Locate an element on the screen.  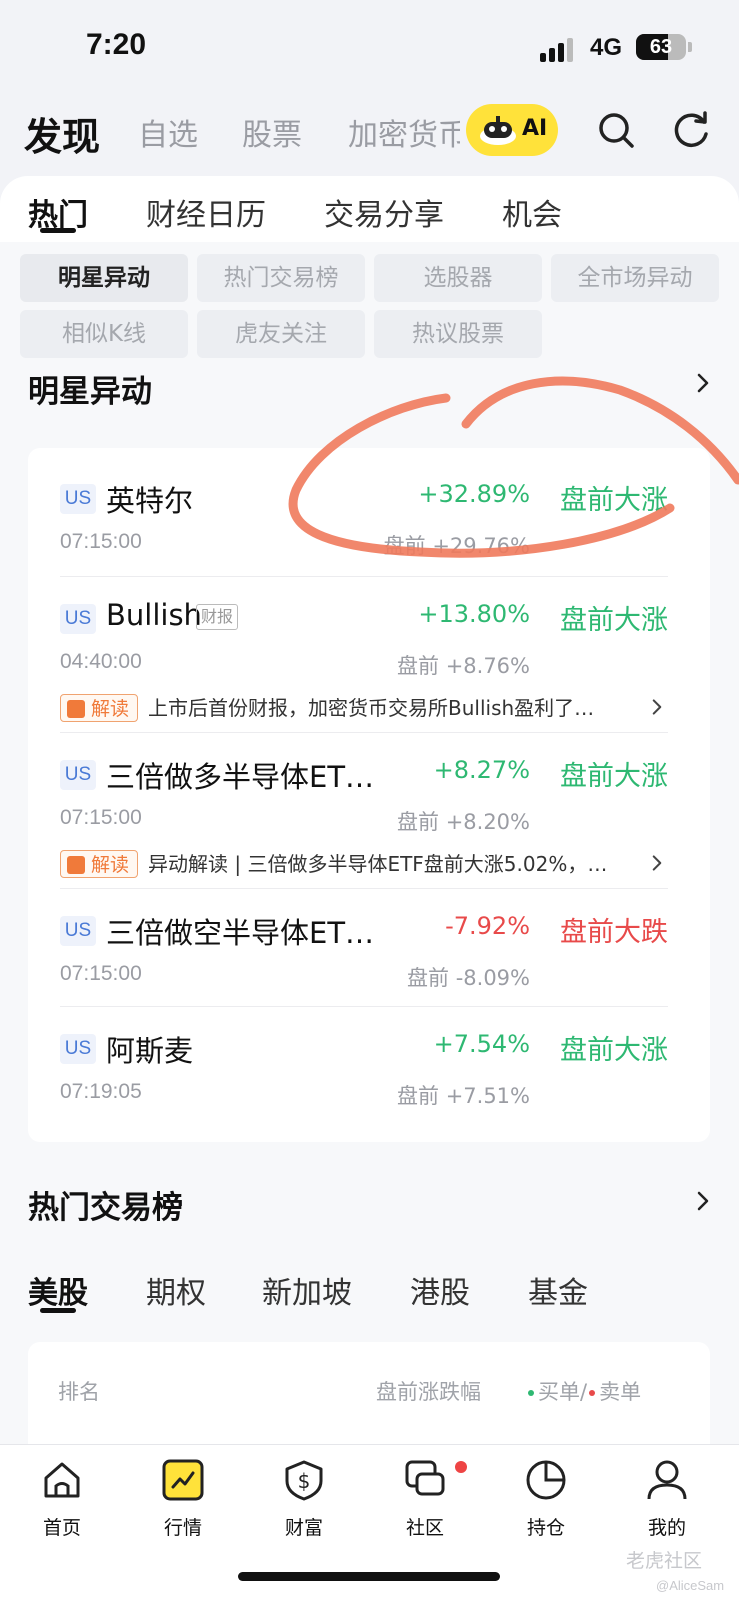
chip-star-movers: 明星异动 is located at coordinates (104, 278).